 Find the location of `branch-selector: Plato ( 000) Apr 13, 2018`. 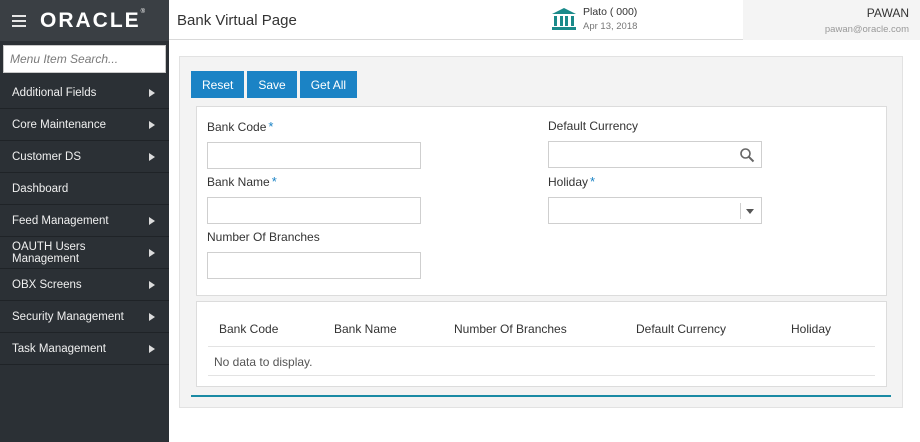

branch-selector: Plato ( 000) Apr 13, 2018 is located at coordinates (594, 19).